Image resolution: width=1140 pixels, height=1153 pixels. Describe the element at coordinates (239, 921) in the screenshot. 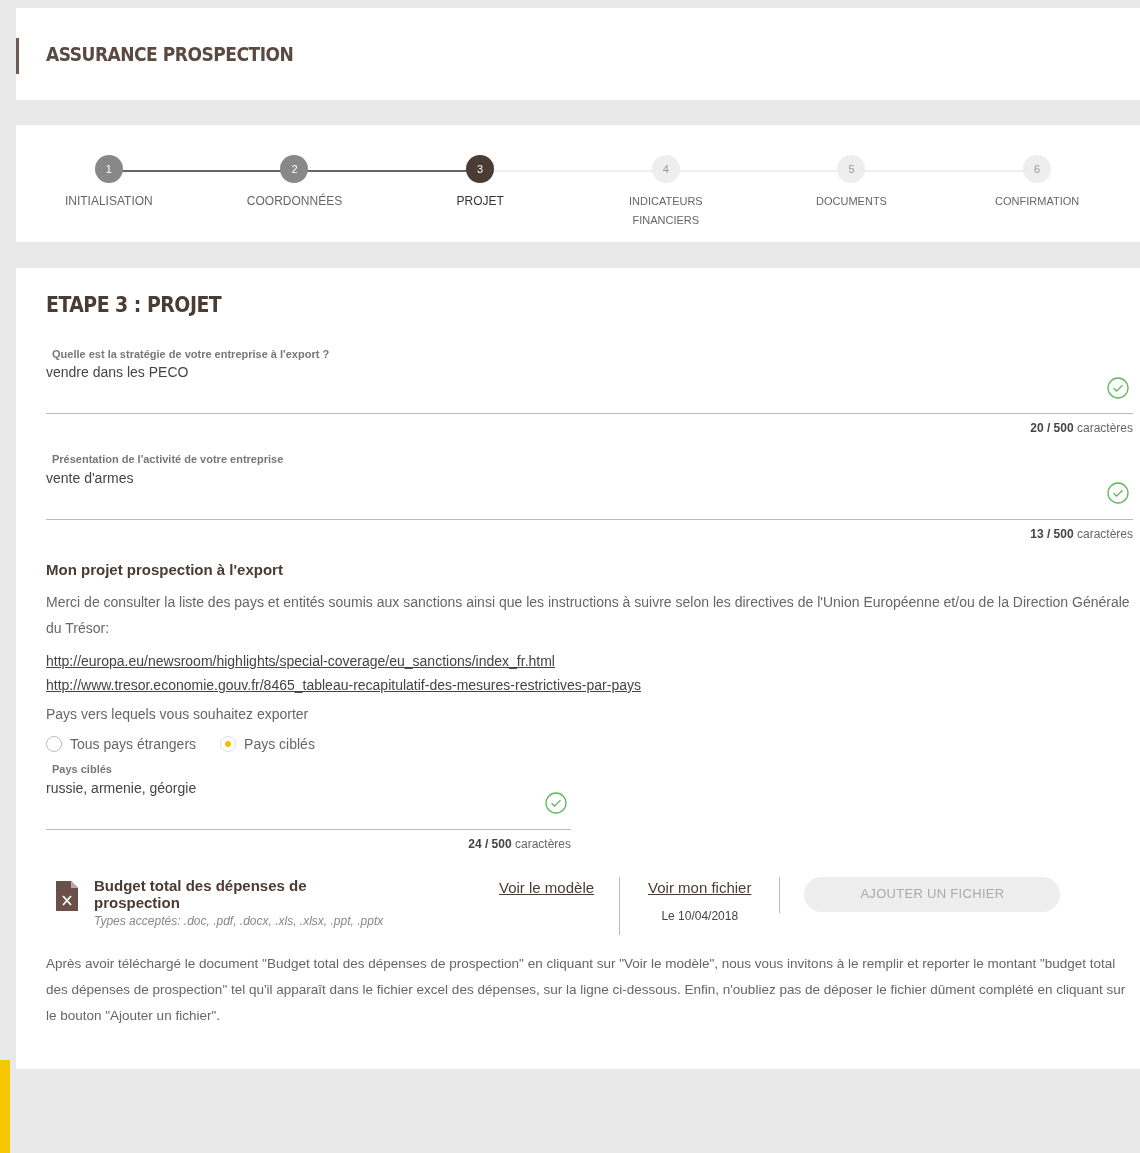

I see `accepted-types: Types acceptés: .doc, .pdf, .docx, .xls, .xlsx, .ppt, .pptx` at that location.